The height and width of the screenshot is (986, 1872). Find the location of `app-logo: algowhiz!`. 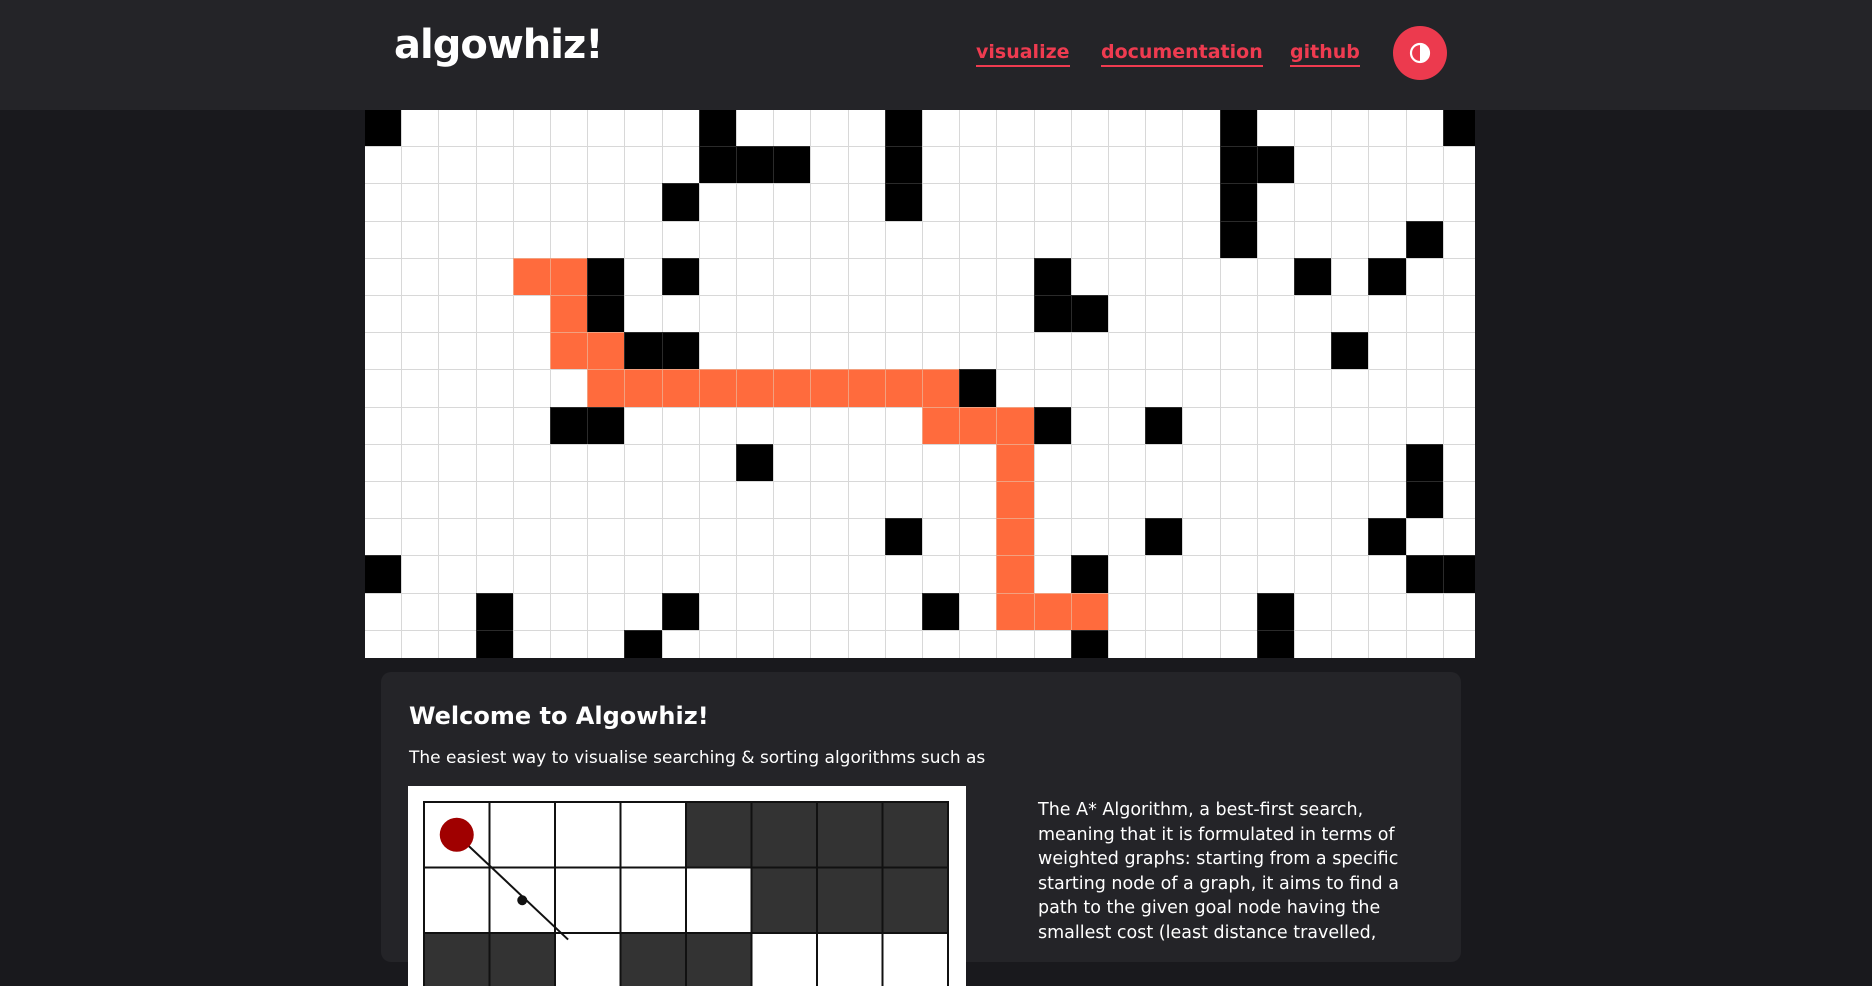

app-logo: algowhiz! is located at coordinates (498, 45).